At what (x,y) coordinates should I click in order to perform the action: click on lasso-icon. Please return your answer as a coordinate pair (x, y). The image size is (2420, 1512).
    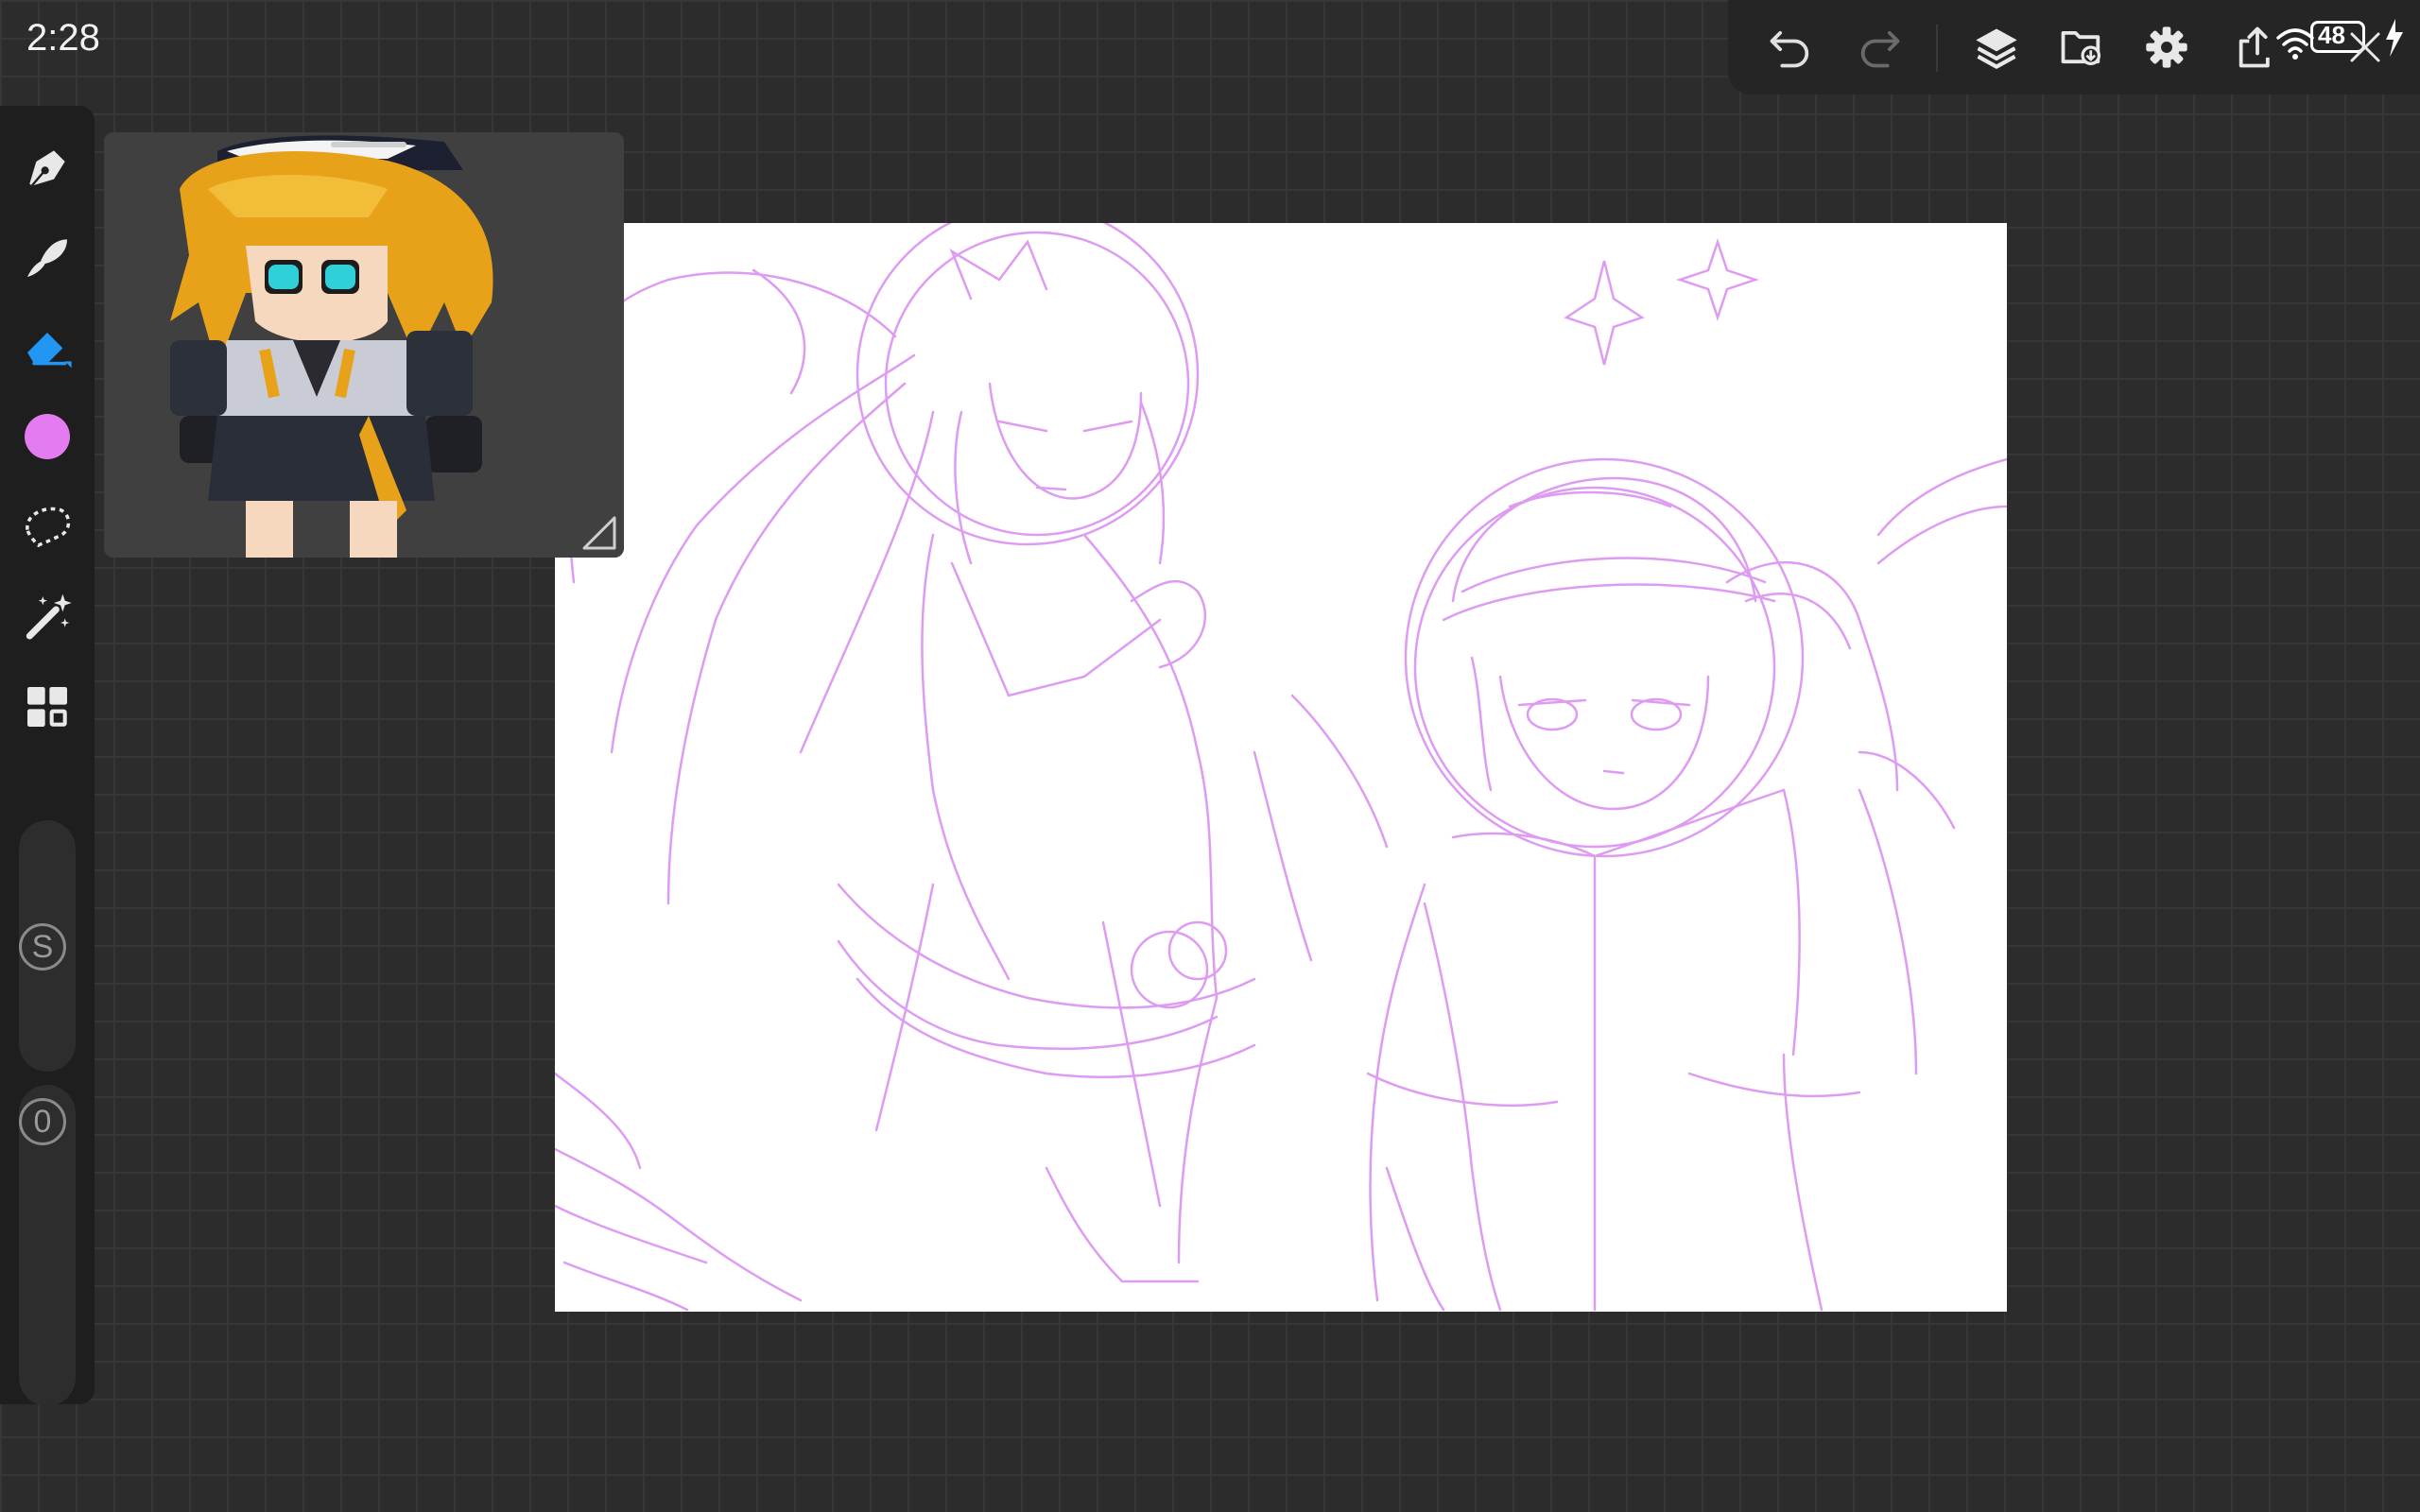
    Looking at the image, I should click on (48, 527).